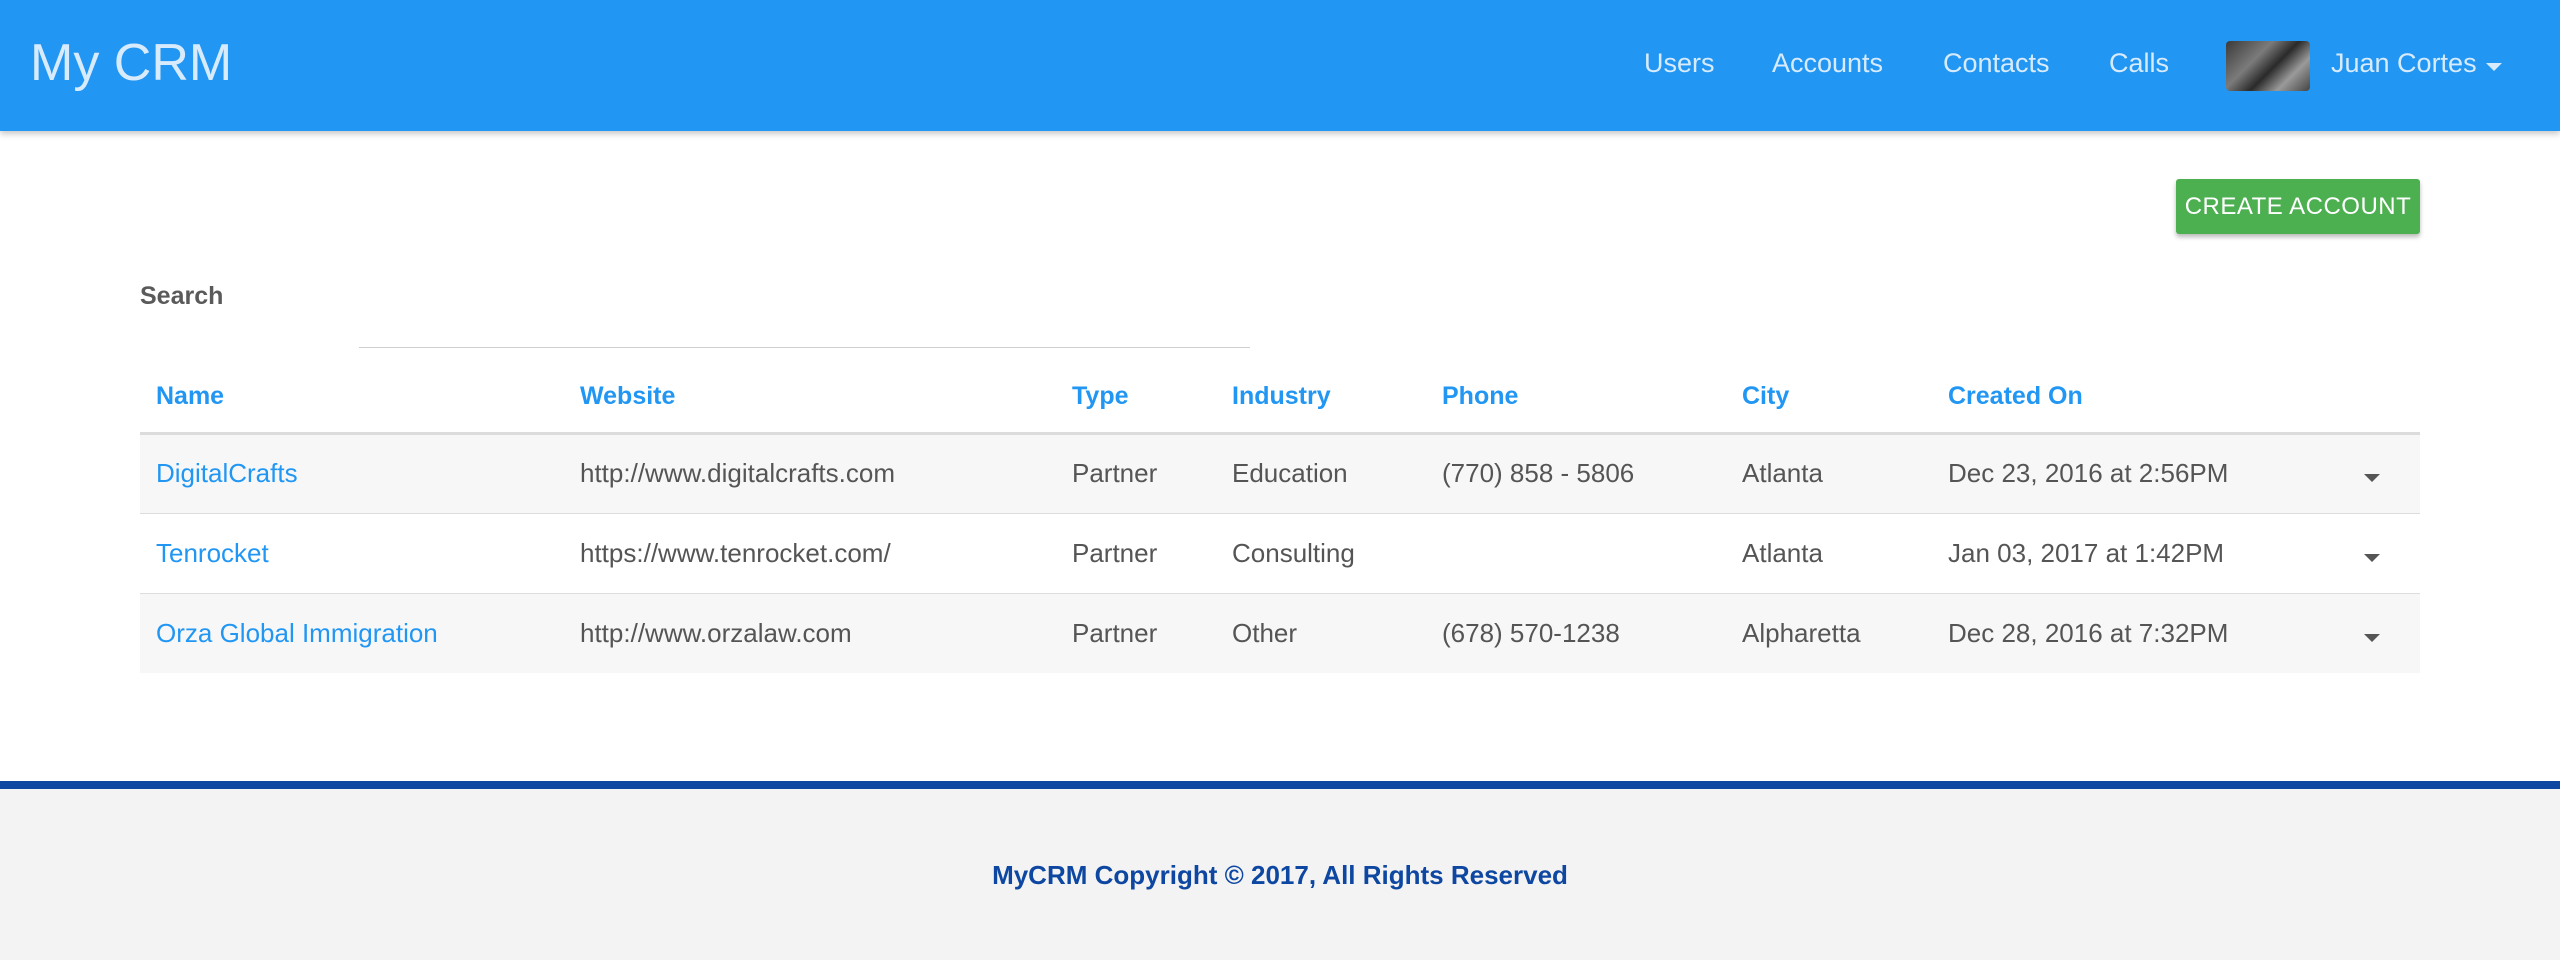 The height and width of the screenshot is (960, 2560). Describe the element at coordinates (1576, 553) in the screenshot. I see `phone-cell` at that location.